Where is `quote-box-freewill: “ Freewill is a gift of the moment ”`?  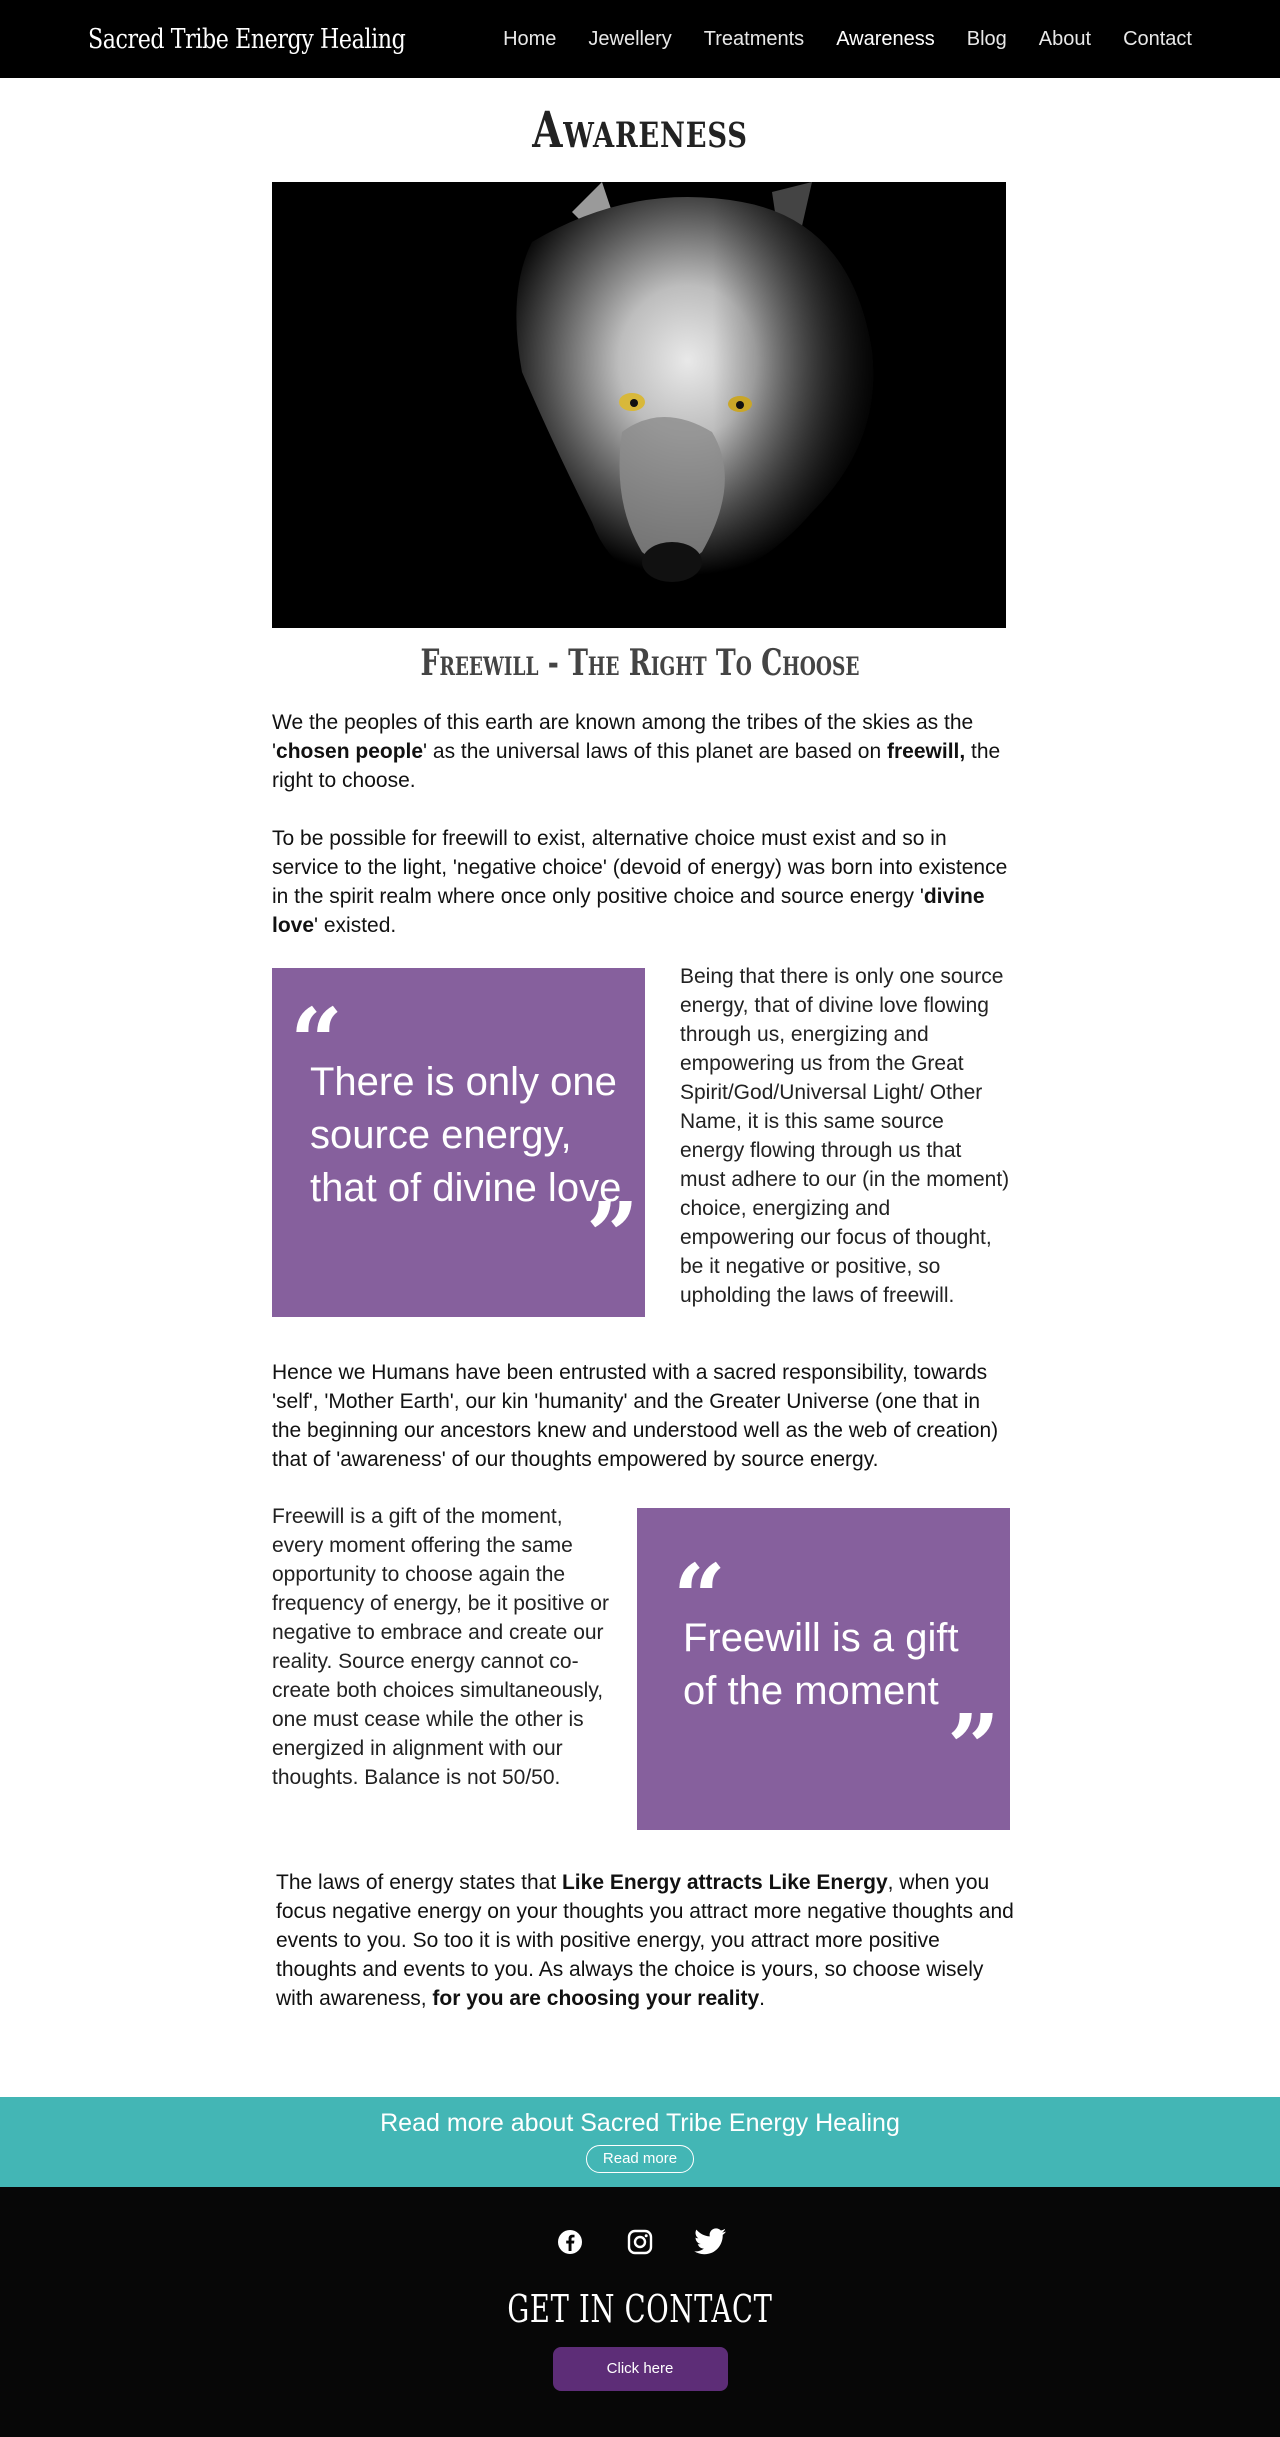 quote-box-freewill: “ Freewill is a gift of the moment ” is located at coordinates (823, 1669).